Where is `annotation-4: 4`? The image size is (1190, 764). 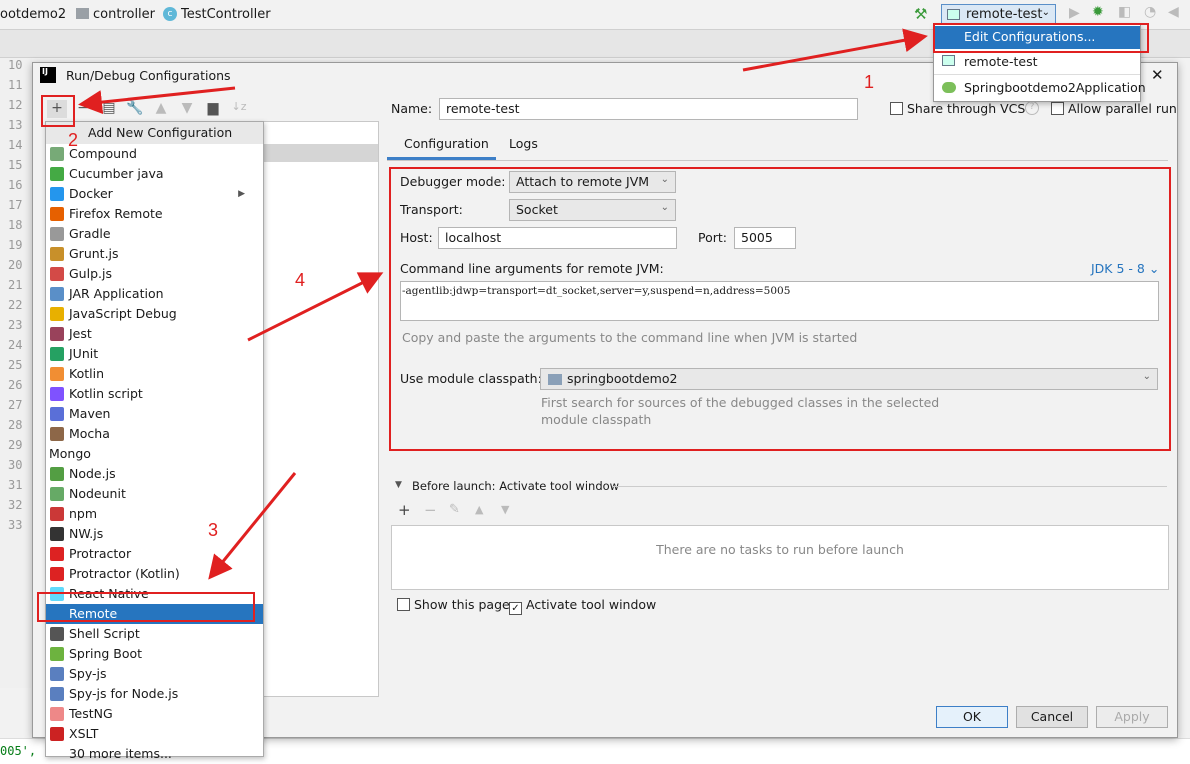
annotation-4: 4 is located at coordinates (300, 280).